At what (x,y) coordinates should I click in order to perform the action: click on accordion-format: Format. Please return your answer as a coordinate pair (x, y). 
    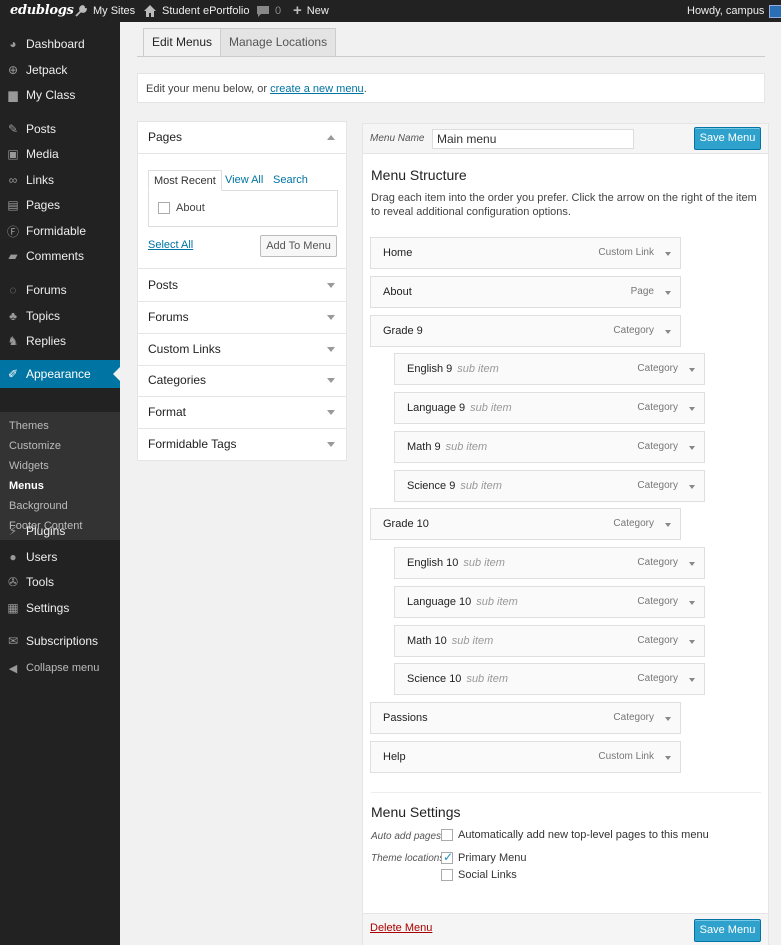
    Looking at the image, I should click on (242, 413).